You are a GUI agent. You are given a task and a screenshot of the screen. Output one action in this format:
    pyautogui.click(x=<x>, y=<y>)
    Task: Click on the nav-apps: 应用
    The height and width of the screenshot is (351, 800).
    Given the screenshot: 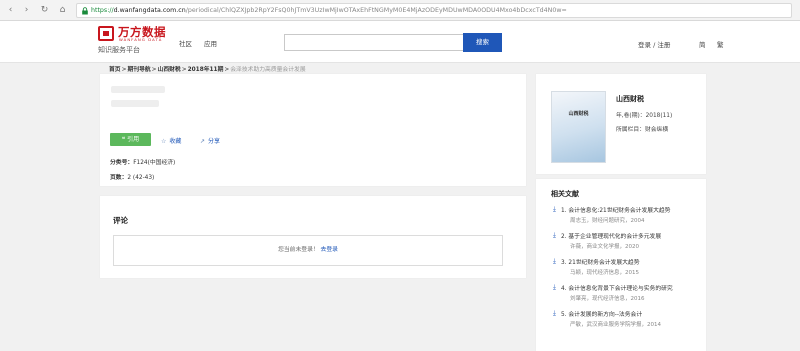 What is the action you would take?
    pyautogui.click(x=210, y=43)
    